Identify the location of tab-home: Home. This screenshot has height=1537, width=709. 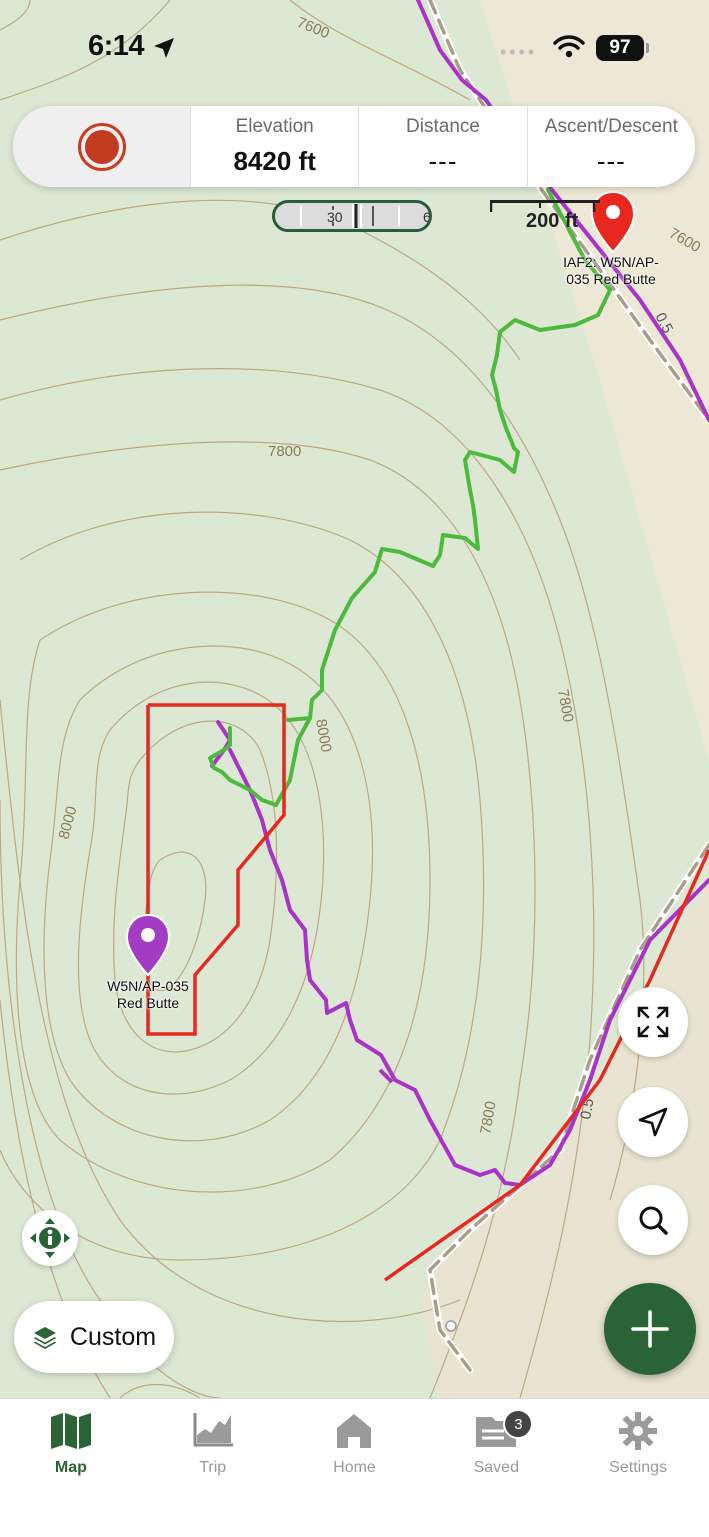
(355, 1468).